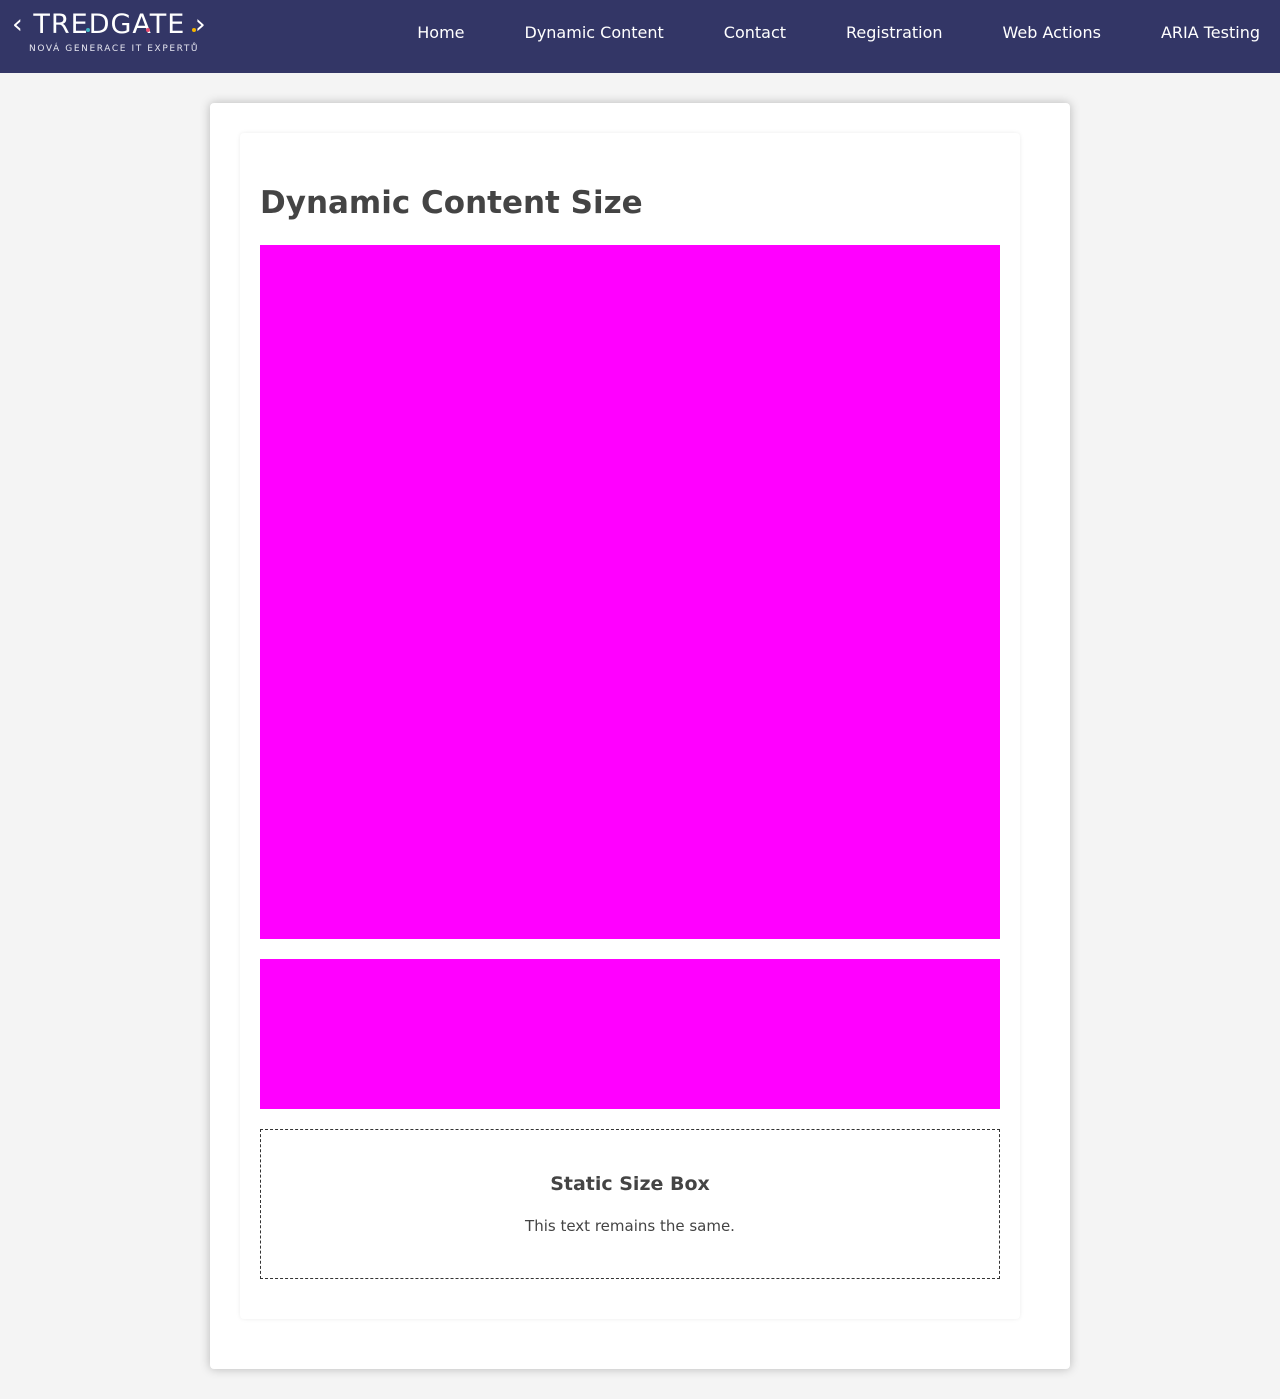 This screenshot has height=1399, width=1280. I want to click on logo-accent-dots, so click(137, 31).